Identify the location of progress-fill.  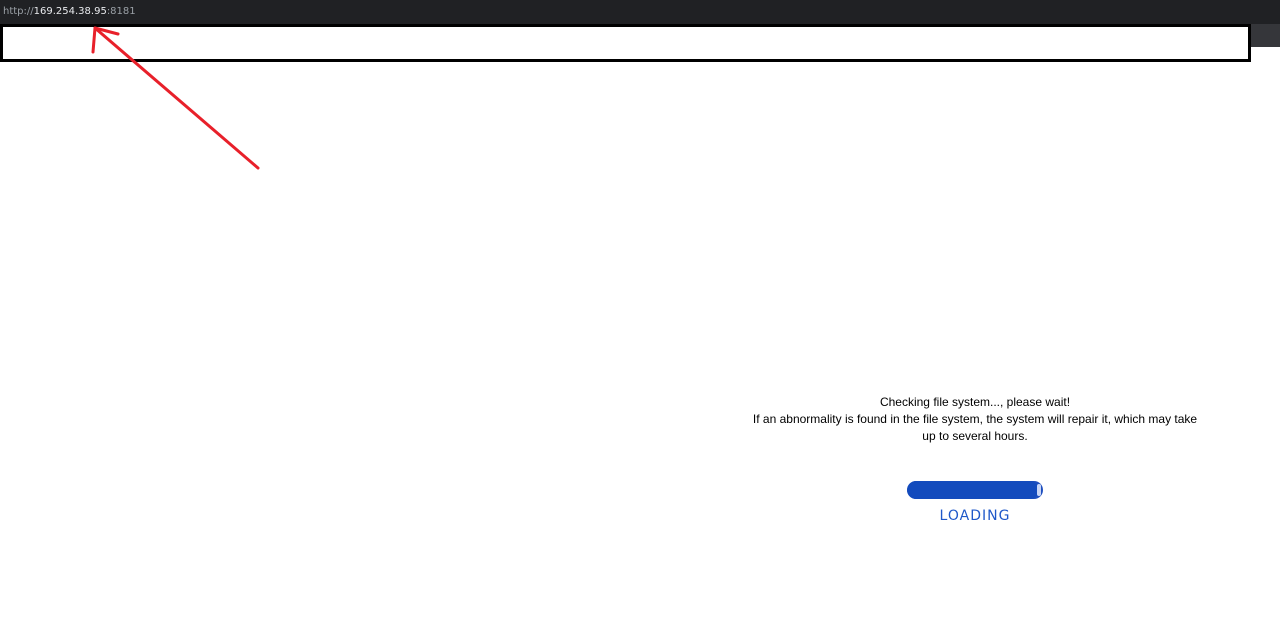
(973, 490).